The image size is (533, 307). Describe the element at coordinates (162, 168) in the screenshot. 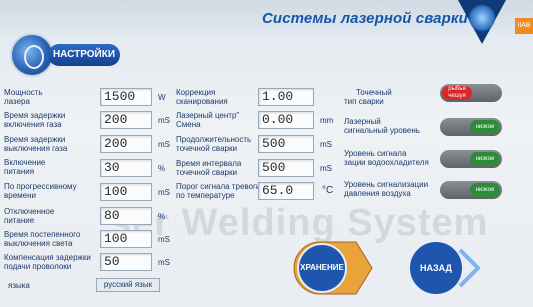

I see `power-on-unit: %` at that location.